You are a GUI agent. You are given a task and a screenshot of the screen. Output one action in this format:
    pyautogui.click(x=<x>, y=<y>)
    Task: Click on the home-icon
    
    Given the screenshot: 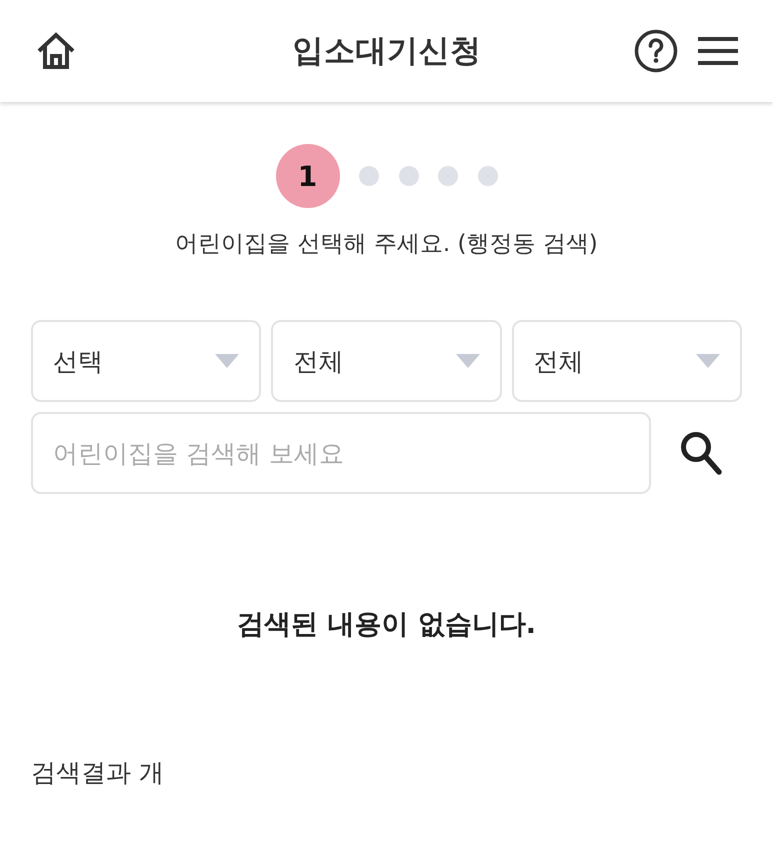 What is the action you would take?
    pyautogui.click(x=56, y=51)
    